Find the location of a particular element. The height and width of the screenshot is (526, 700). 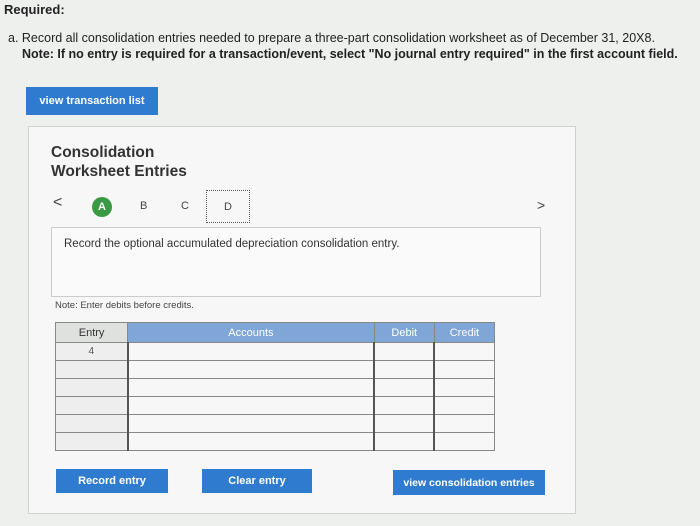

entry-header: Entry is located at coordinates (91, 332).